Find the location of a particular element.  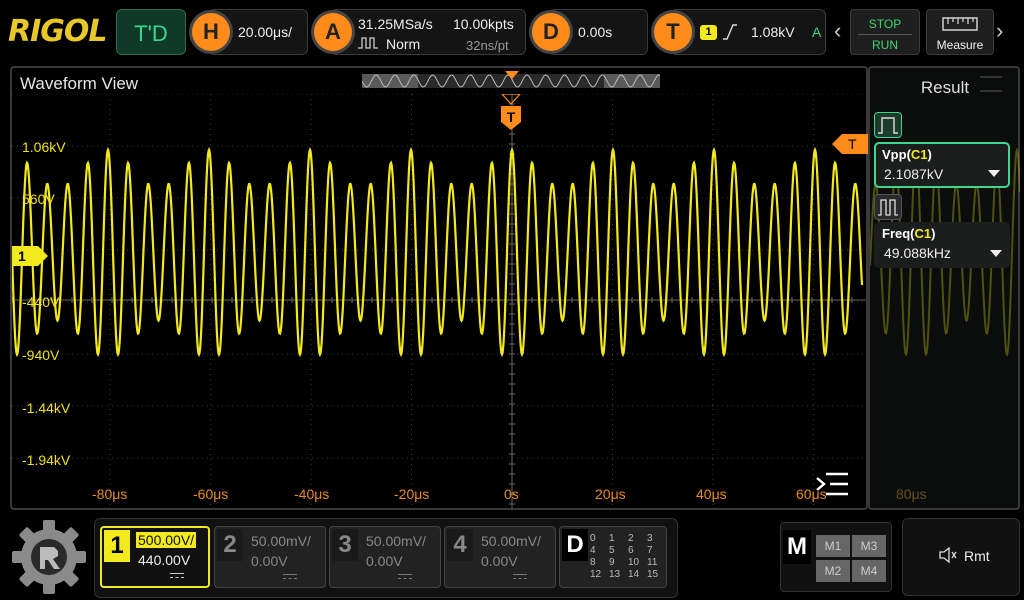

digital-channel-10: 10 is located at coordinates (634, 562).